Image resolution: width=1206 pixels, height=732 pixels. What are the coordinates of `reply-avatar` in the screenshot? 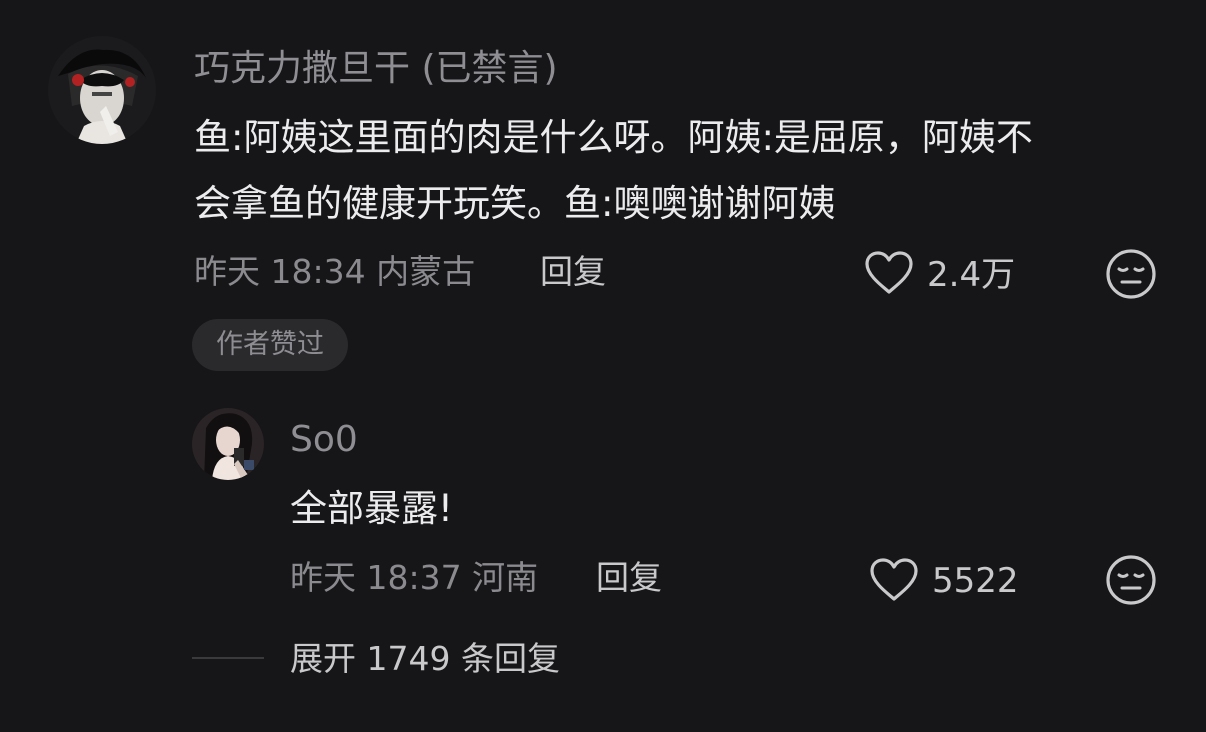 It's located at (228, 444).